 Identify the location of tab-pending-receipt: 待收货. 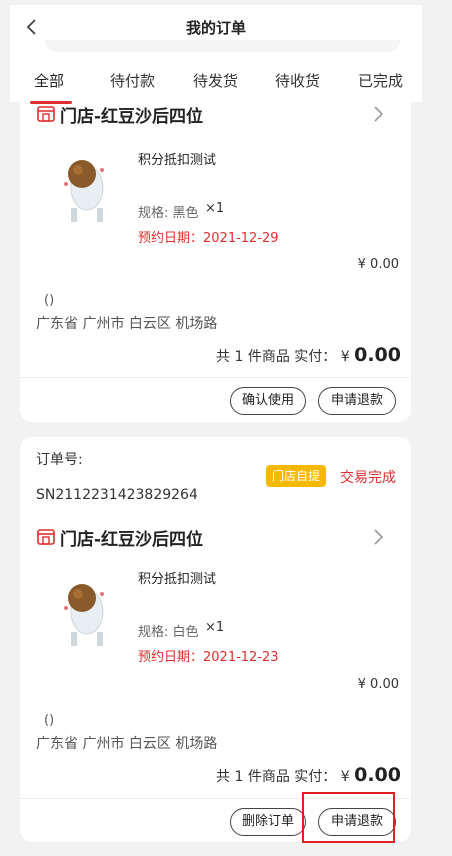
(297, 80).